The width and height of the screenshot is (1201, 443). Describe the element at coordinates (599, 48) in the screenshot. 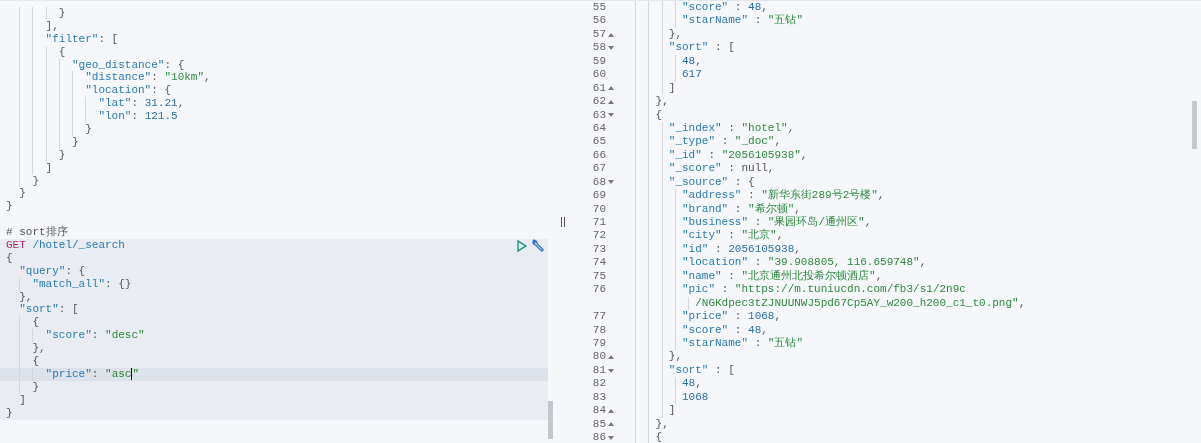

I see `line-number: 58` at that location.